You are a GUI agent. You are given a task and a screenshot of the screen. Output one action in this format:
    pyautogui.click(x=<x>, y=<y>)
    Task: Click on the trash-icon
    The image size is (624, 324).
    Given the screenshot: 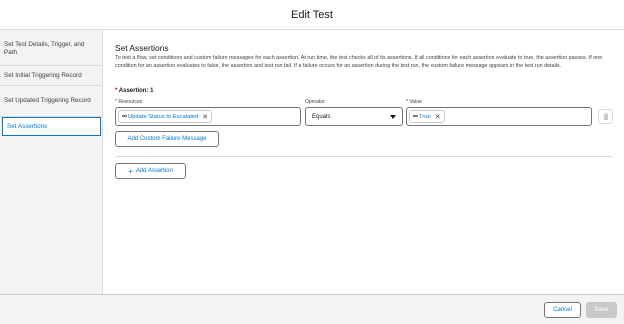 What is the action you would take?
    pyautogui.click(x=605, y=116)
    